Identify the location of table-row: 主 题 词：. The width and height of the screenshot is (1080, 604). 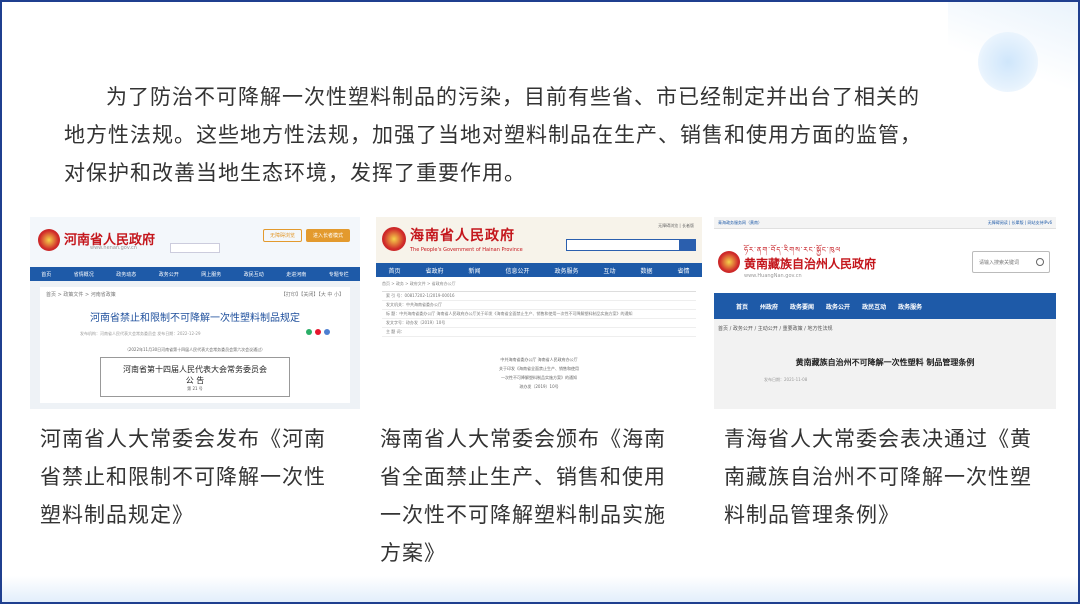
(539, 332).